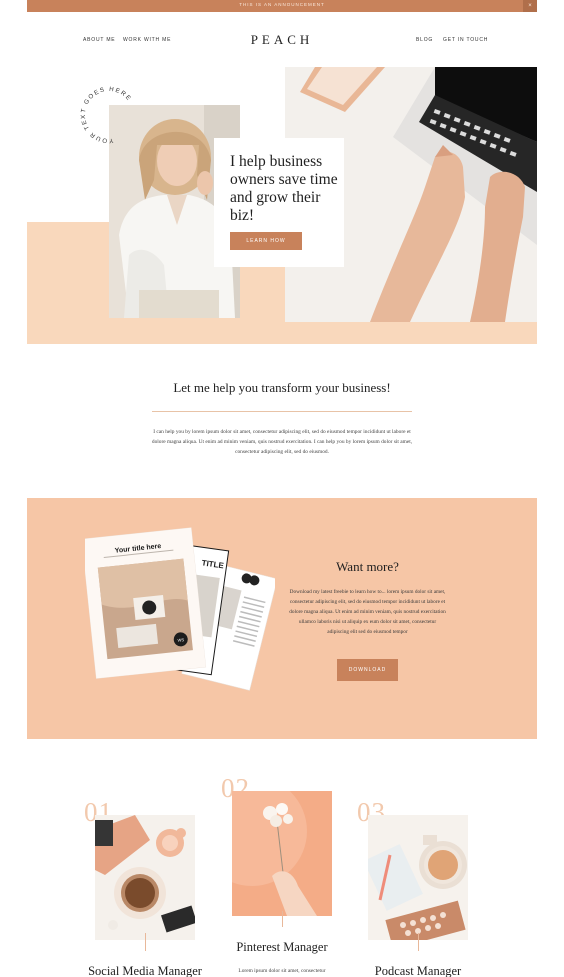 The image size is (564, 977). Describe the element at coordinates (180, 609) in the screenshot. I see `freebie-mockup: TITLE Your title here WS` at that location.